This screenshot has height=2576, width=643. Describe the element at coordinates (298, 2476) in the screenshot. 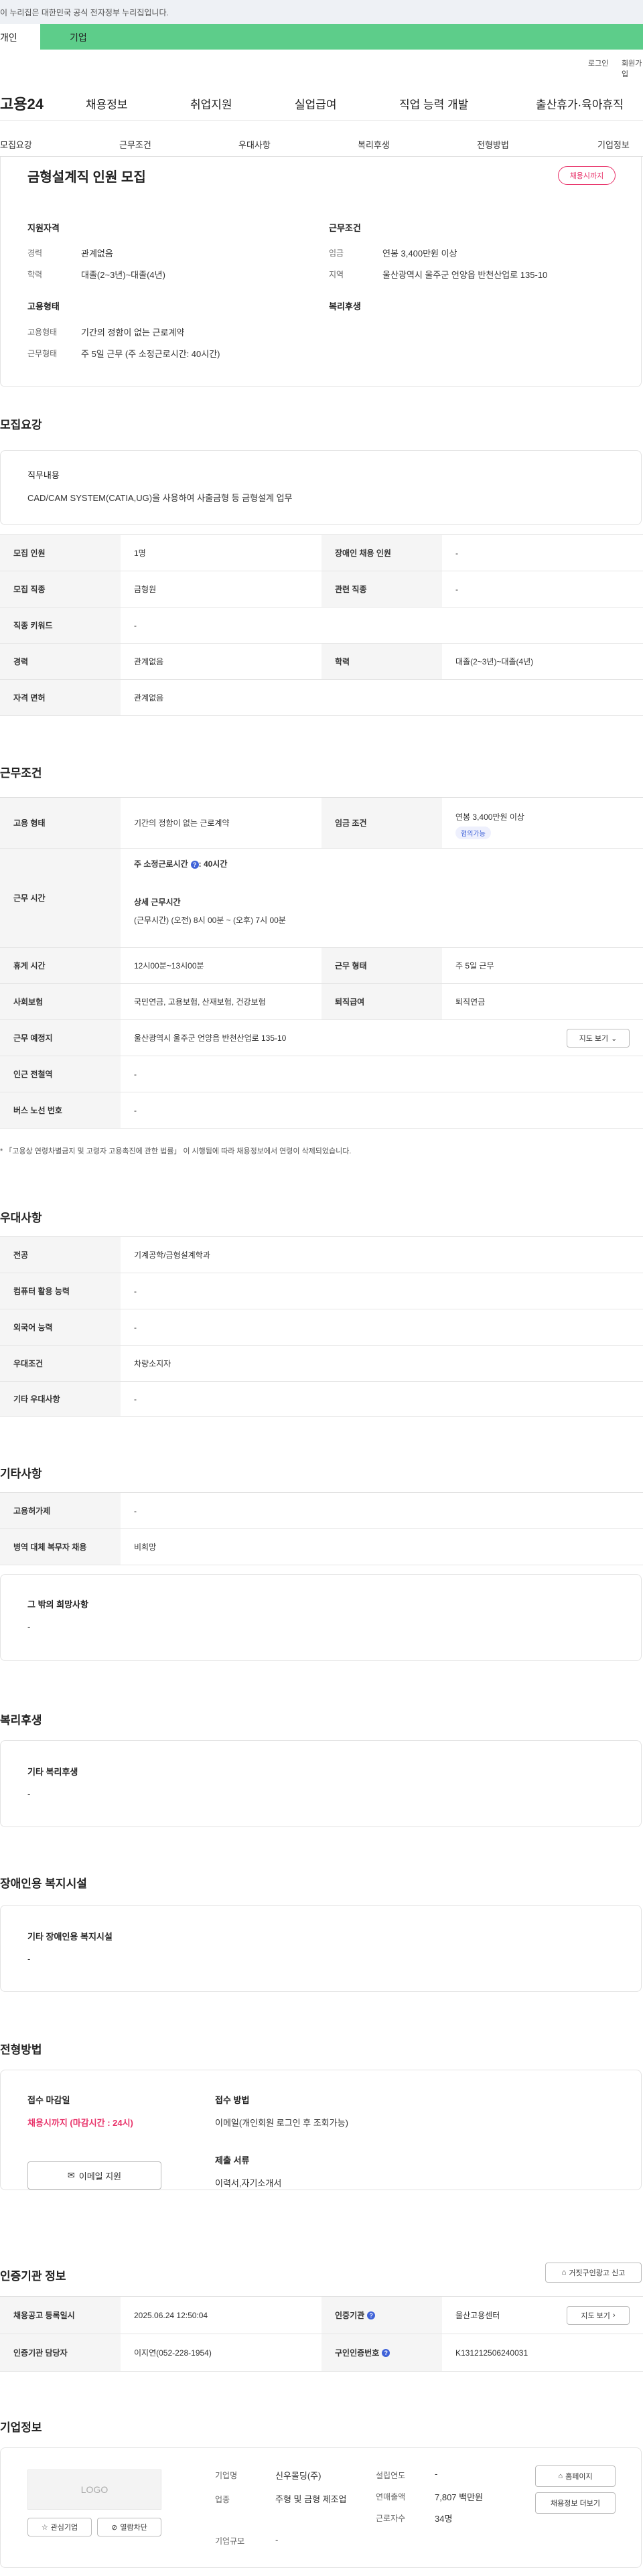

I see `company-name-value: 신우몰딩(주)` at that location.